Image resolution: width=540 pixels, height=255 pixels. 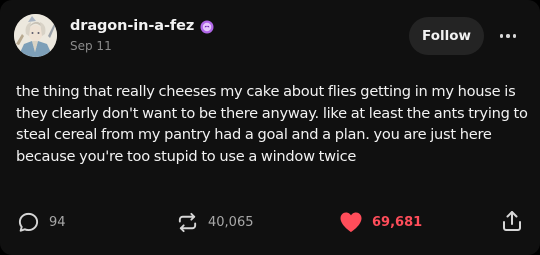 I want to click on post-date: Sep 11, so click(x=91, y=46).